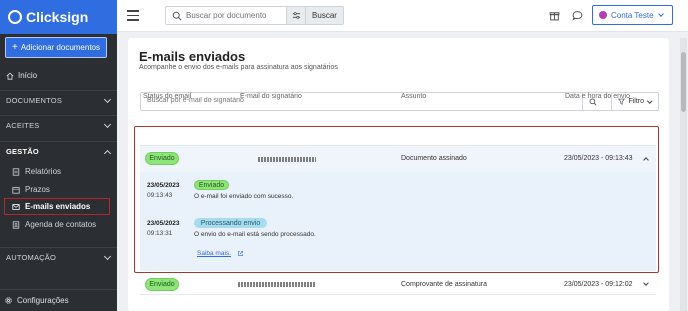  Describe the element at coordinates (324, 15) in the screenshot. I see `search-button: Buscar` at that location.